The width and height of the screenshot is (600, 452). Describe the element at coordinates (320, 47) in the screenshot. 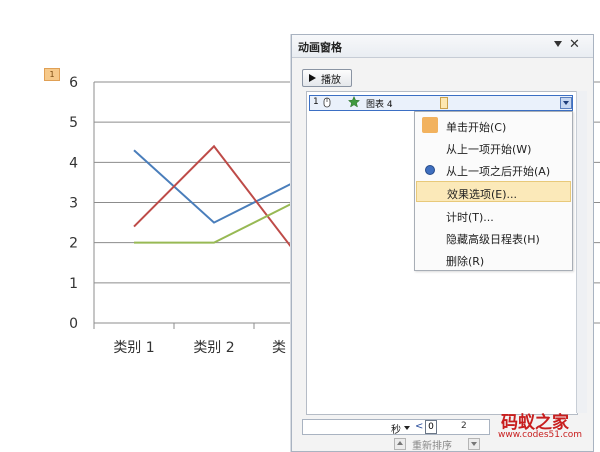

I see `pane-title: 动画窗格` at that location.